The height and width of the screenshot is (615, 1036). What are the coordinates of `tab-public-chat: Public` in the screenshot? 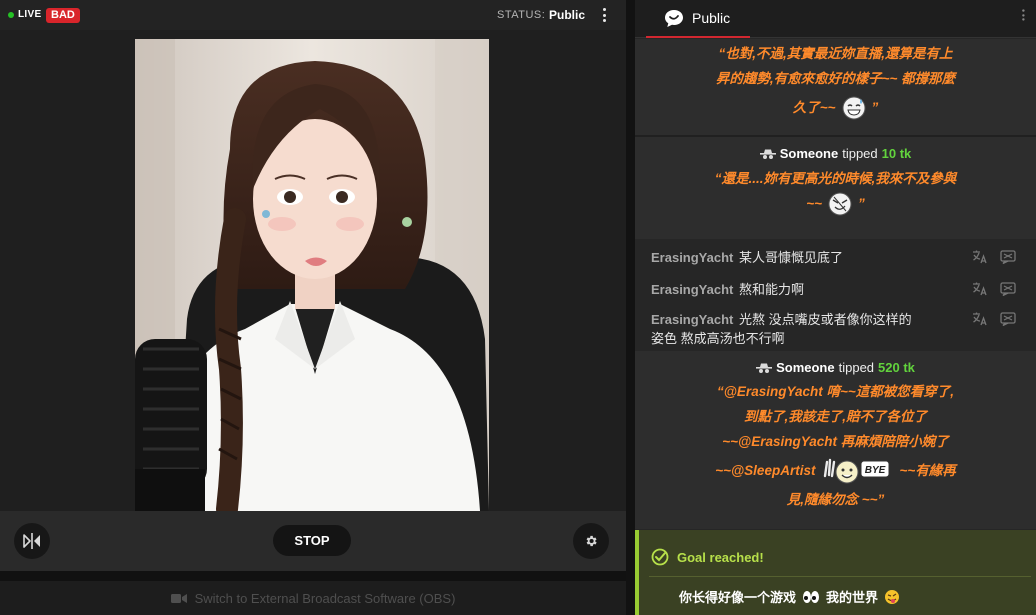 It's located at (698, 19).